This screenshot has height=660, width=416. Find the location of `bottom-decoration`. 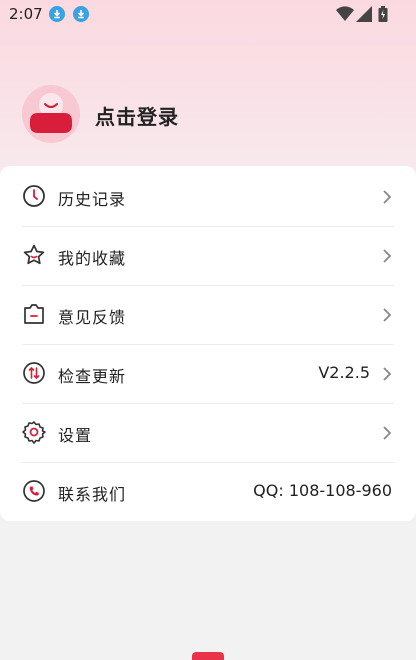

bottom-decoration is located at coordinates (208, 656).